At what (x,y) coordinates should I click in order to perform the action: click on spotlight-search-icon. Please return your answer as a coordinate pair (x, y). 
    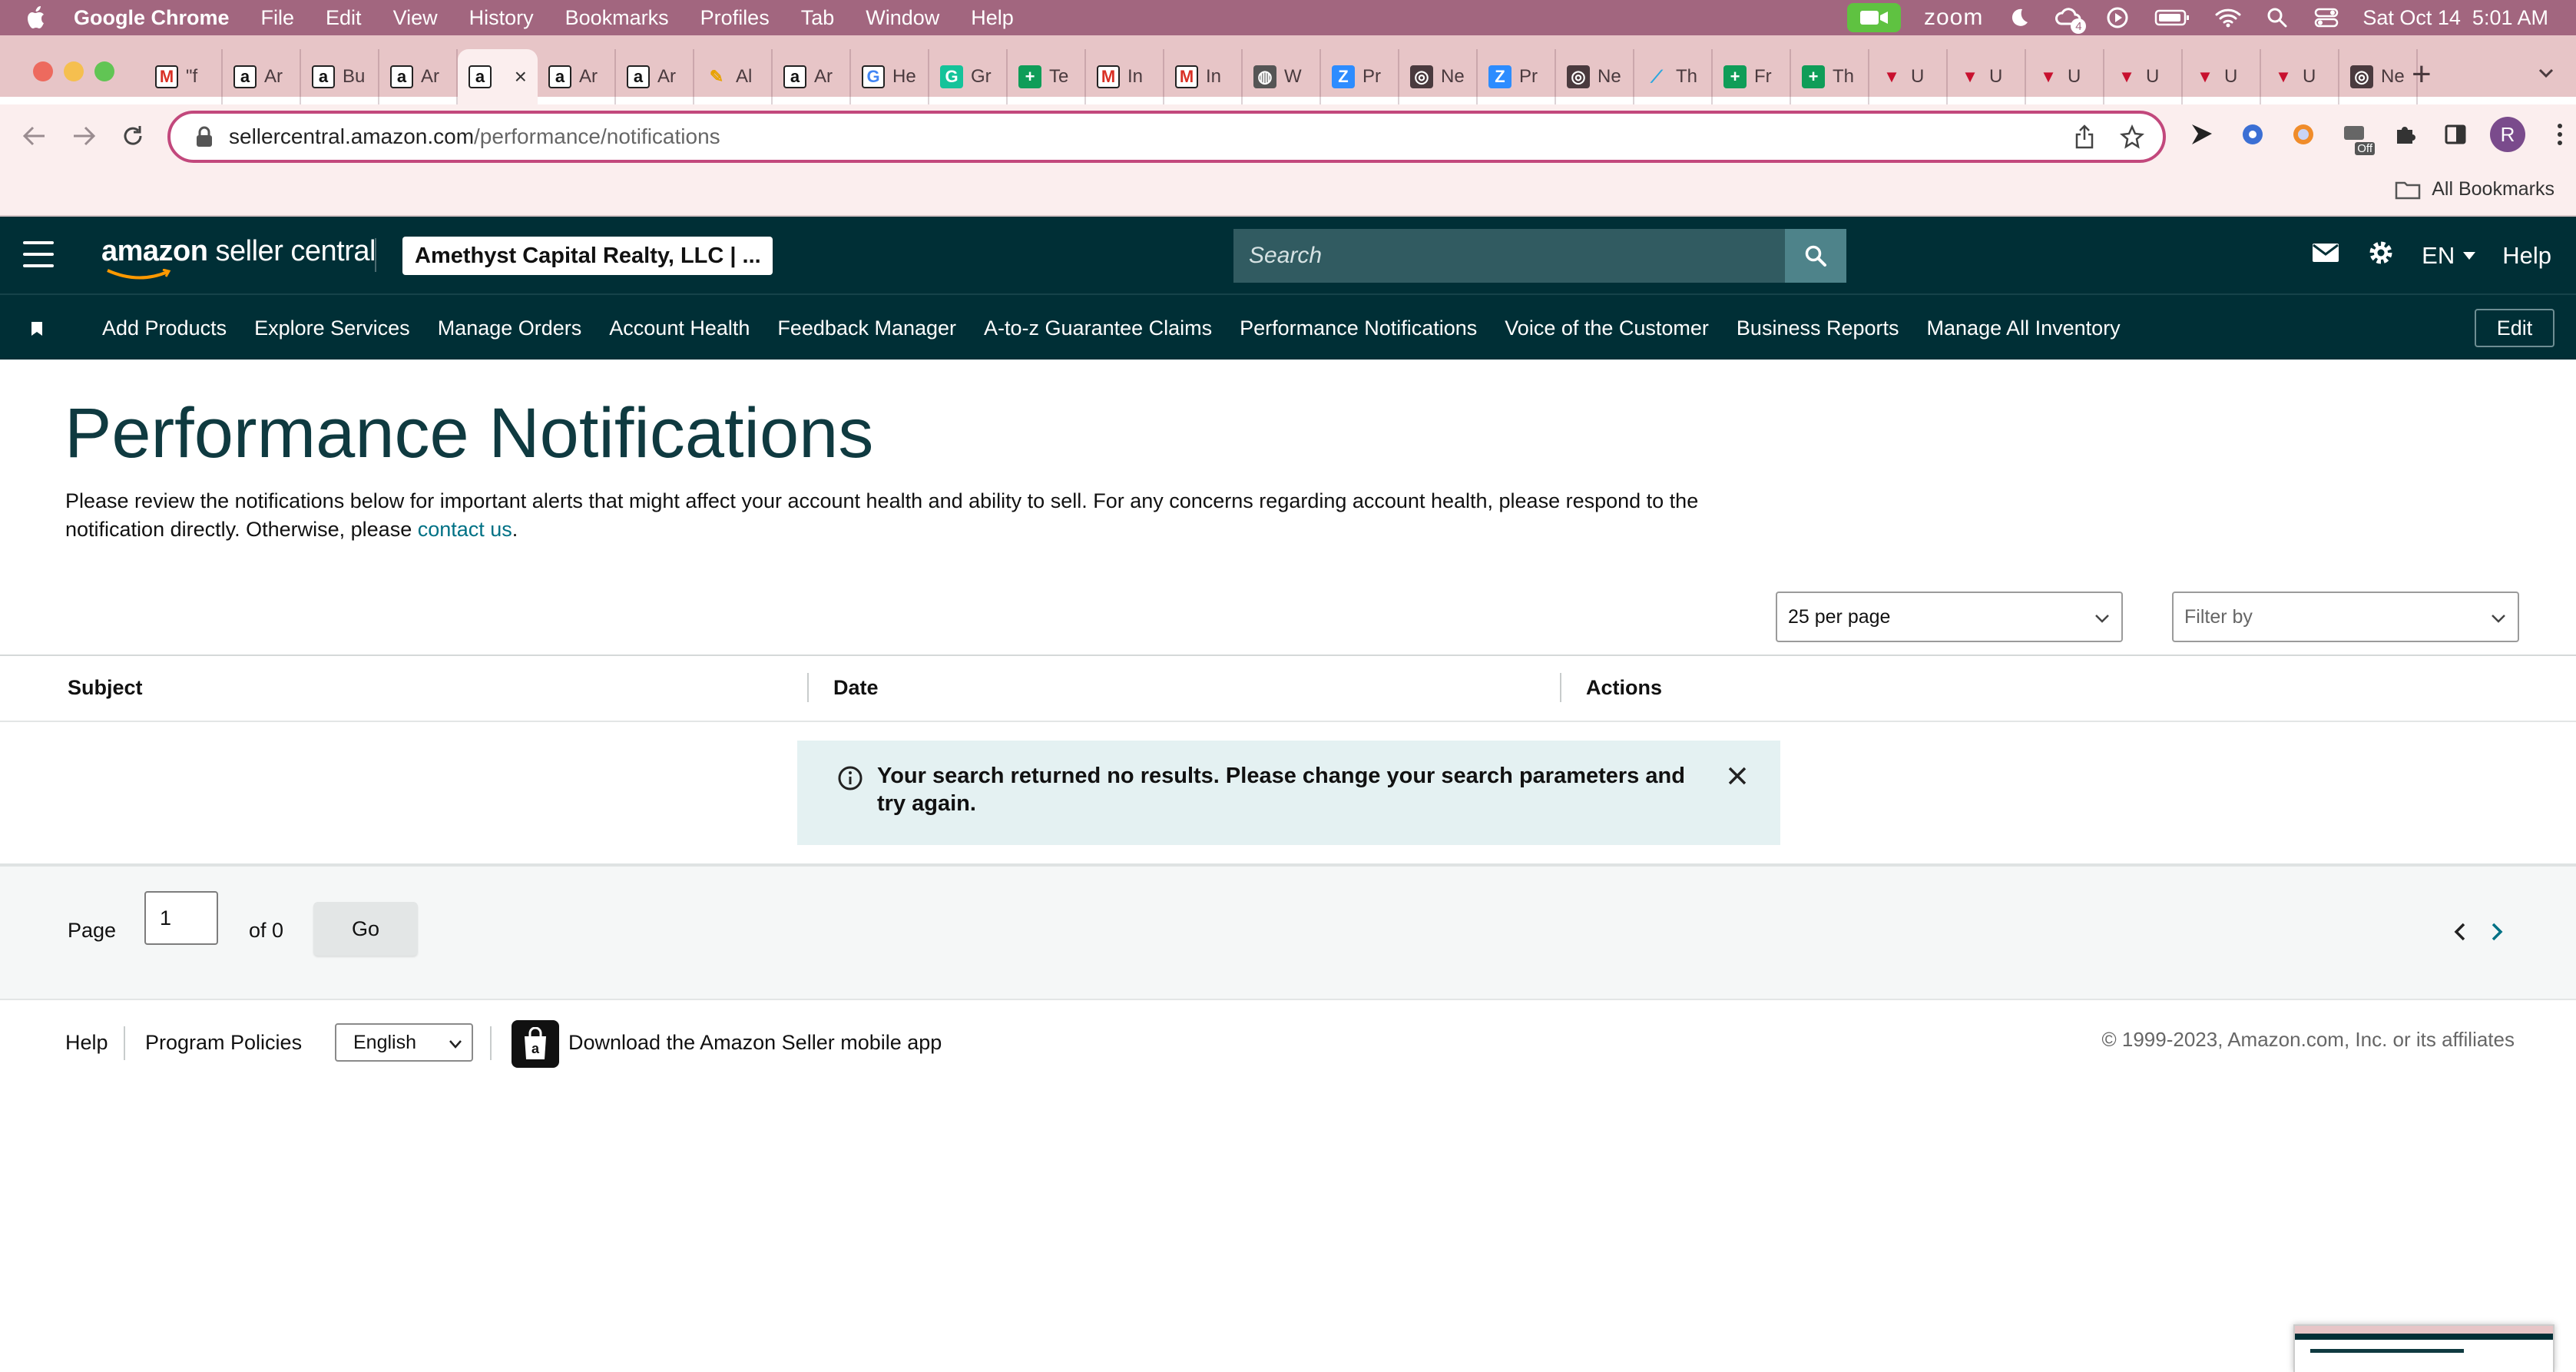
    Looking at the image, I should click on (2277, 18).